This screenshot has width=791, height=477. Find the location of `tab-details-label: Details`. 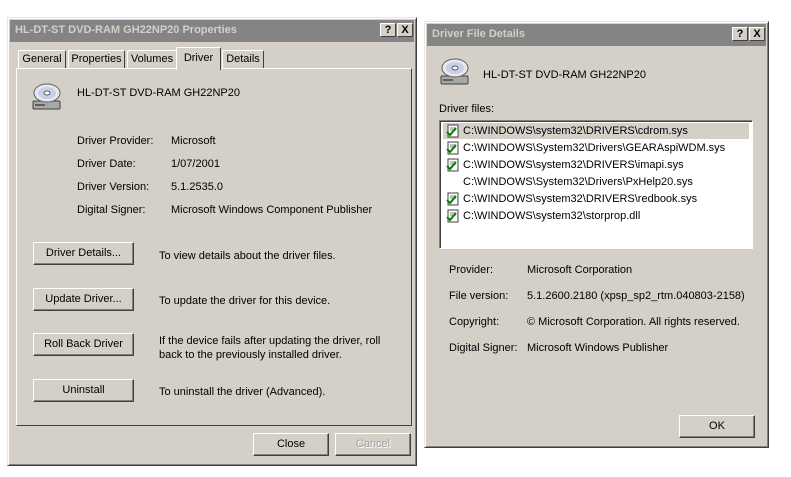

tab-details-label: Details is located at coordinates (243, 59).